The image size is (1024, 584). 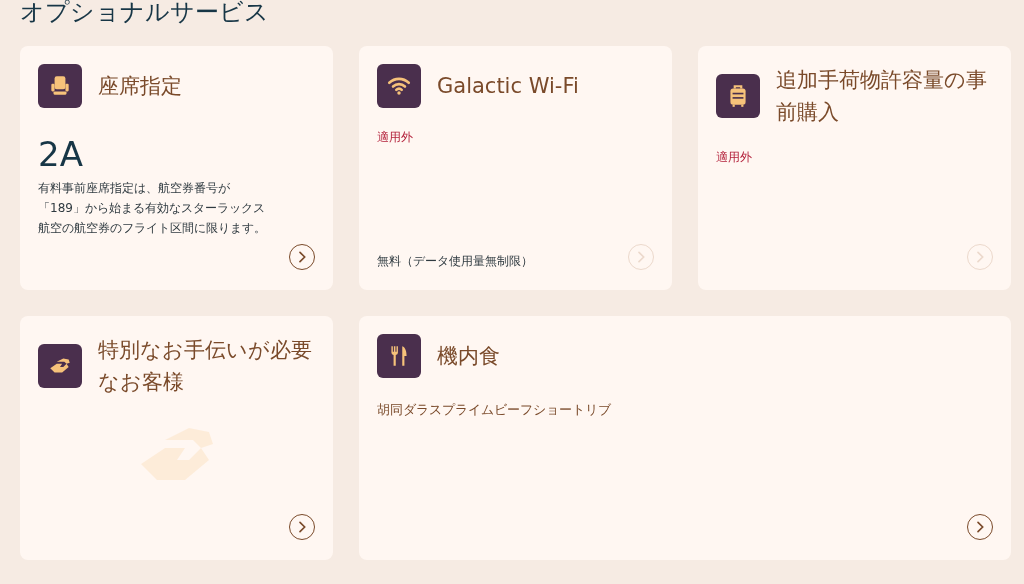 I want to click on card-title: 特別なお手伝いが必要なお客様, so click(x=205, y=366).